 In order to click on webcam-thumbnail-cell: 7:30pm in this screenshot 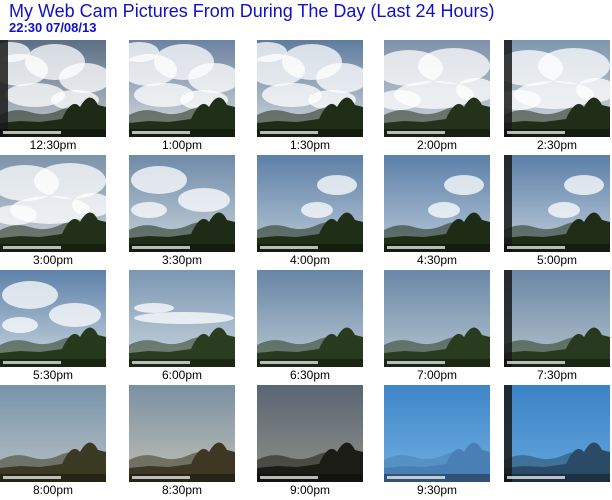, I will do `click(557, 326)`.